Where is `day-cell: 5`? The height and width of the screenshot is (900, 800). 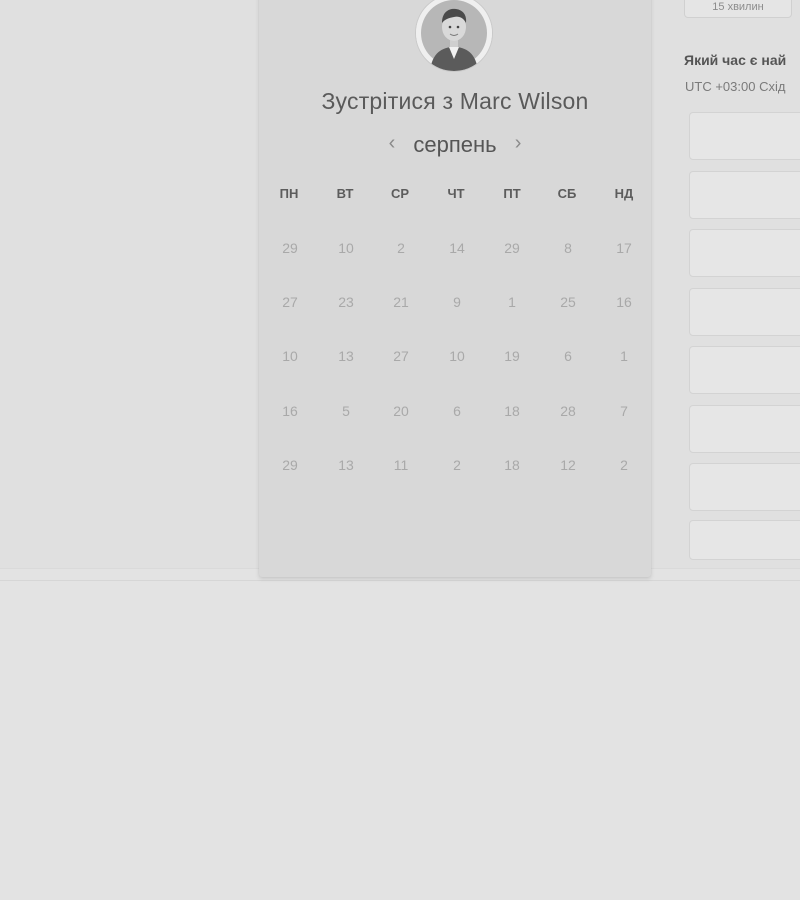 day-cell: 5 is located at coordinates (346, 411).